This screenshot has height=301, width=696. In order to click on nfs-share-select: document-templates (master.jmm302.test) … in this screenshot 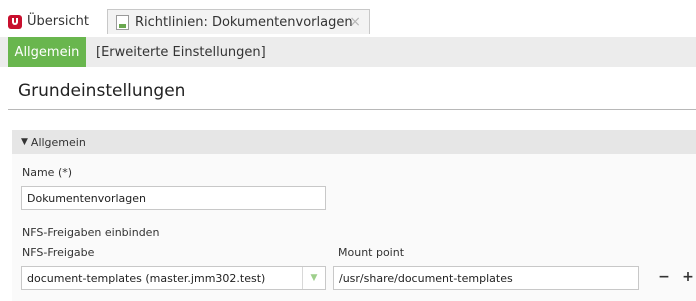, I will do `click(173, 278)`.